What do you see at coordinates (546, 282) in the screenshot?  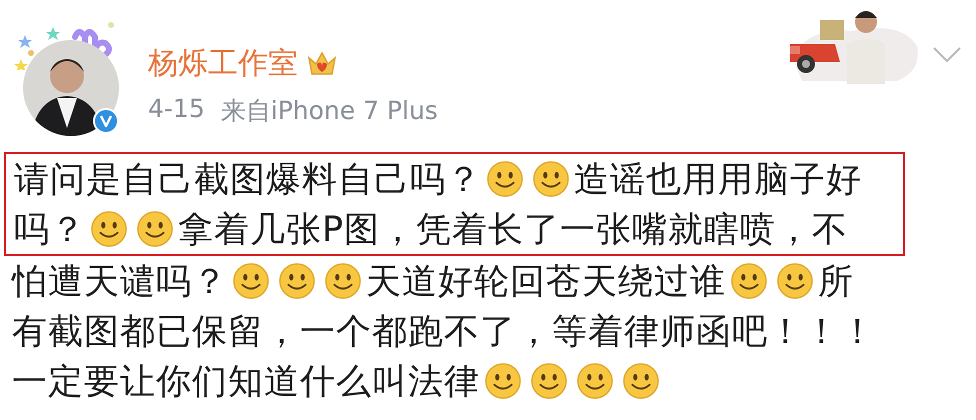 I see `post-text: 天道好轮回苍天绕过谁` at bounding box center [546, 282].